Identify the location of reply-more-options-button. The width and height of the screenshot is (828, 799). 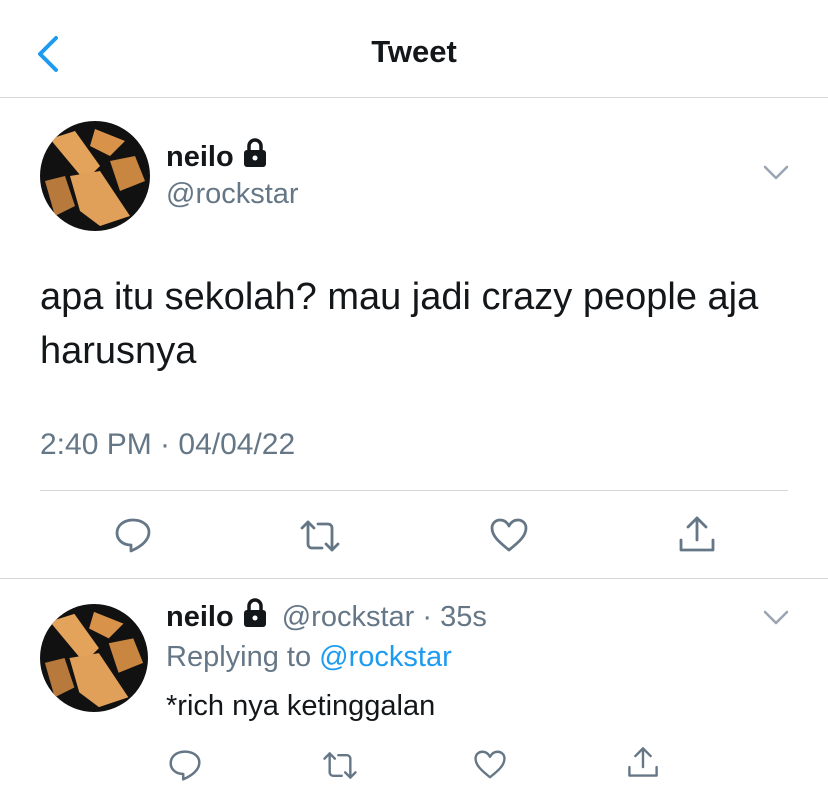
(776, 620).